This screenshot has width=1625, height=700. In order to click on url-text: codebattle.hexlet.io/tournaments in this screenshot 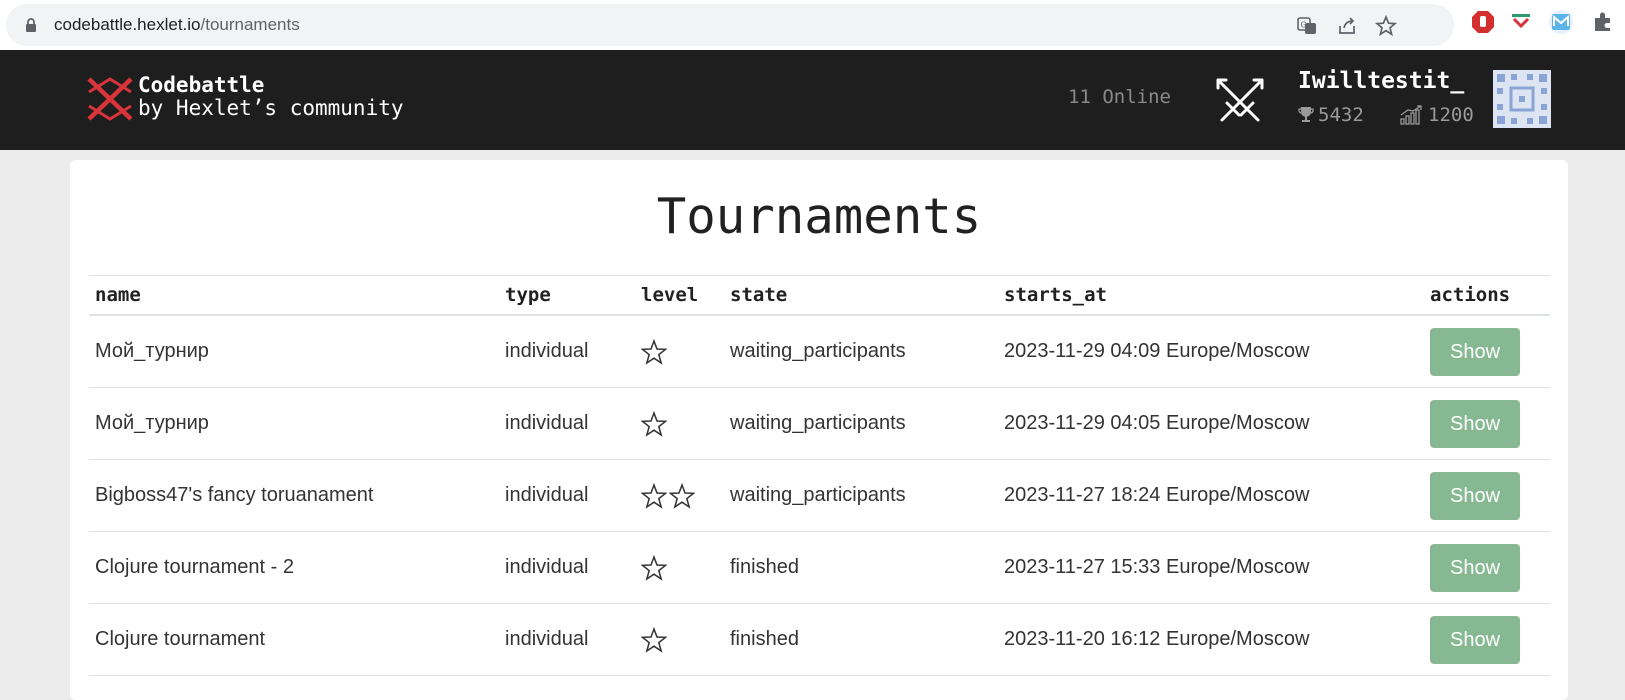, I will do `click(177, 25)`.